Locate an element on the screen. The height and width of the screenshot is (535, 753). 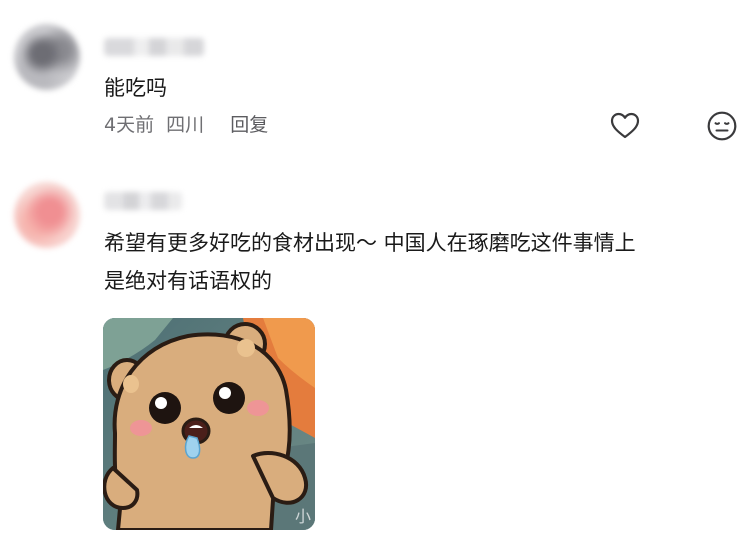
comment-meta: 4天前 四川 回复 is located at coordinates (189, 125).